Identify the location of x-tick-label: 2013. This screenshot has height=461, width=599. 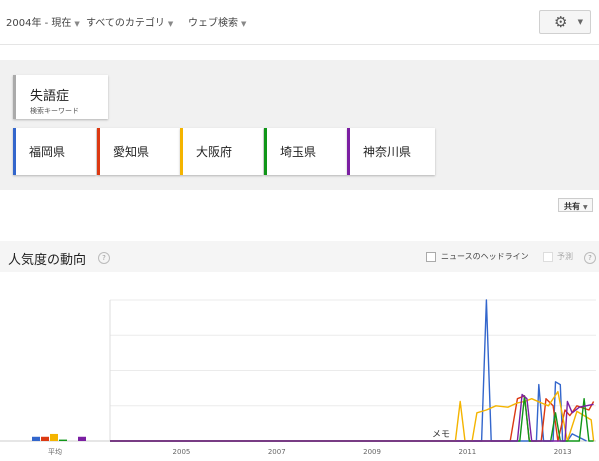
(563, 452).